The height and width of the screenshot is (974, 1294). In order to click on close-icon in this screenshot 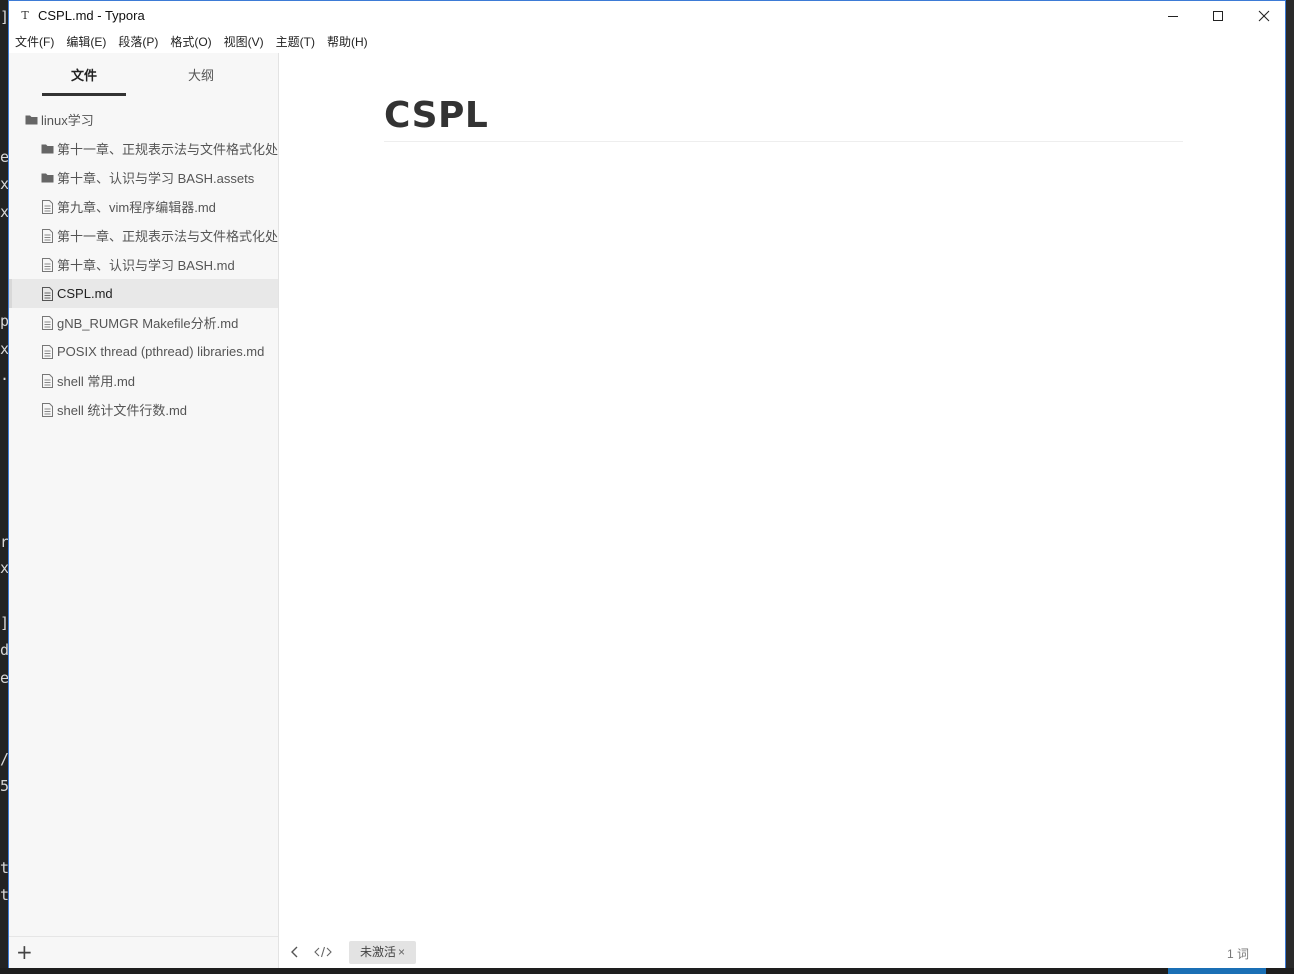, I will do `click(1264, 16)`.